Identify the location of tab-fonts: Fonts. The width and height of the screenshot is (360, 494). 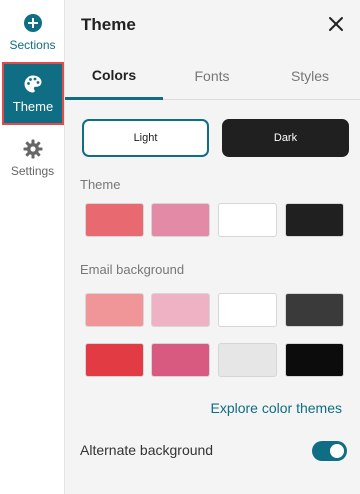
(212, 76).